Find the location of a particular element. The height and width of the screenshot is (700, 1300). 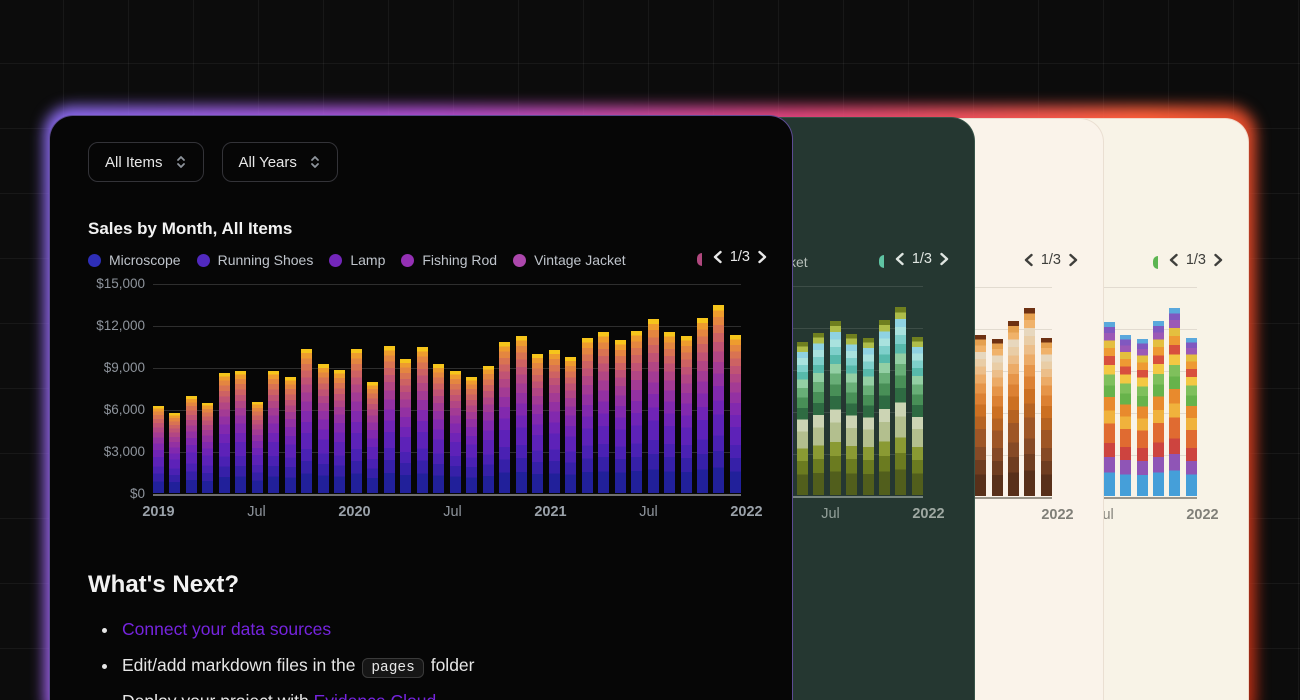

y-tick-label: $3,000 is located at coordinates (124, 451).